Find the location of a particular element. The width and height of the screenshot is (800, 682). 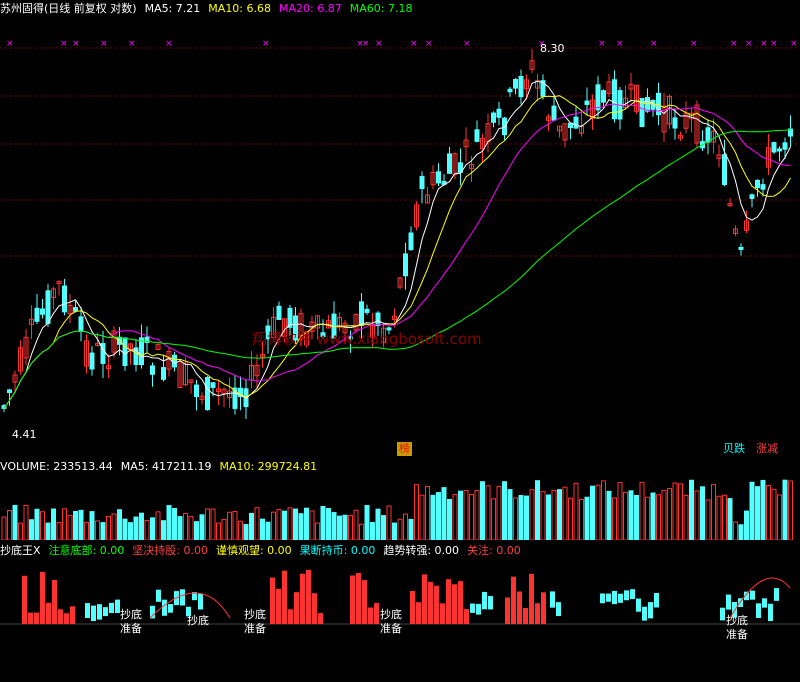

stock-title: 苏州固得(日线 前复权 对数) is located at coordinates (68, 8).